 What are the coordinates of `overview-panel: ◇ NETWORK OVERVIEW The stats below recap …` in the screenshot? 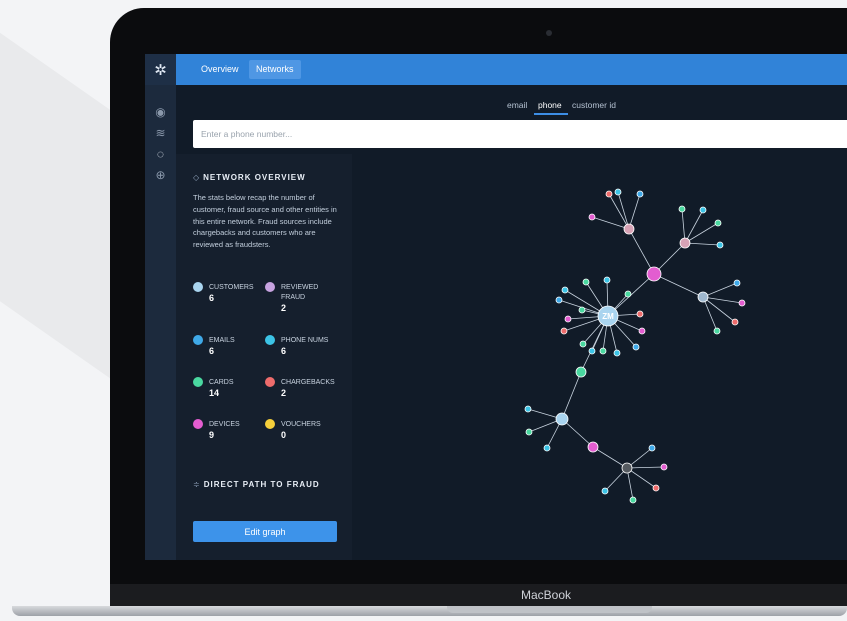 It's located at (264, 357).